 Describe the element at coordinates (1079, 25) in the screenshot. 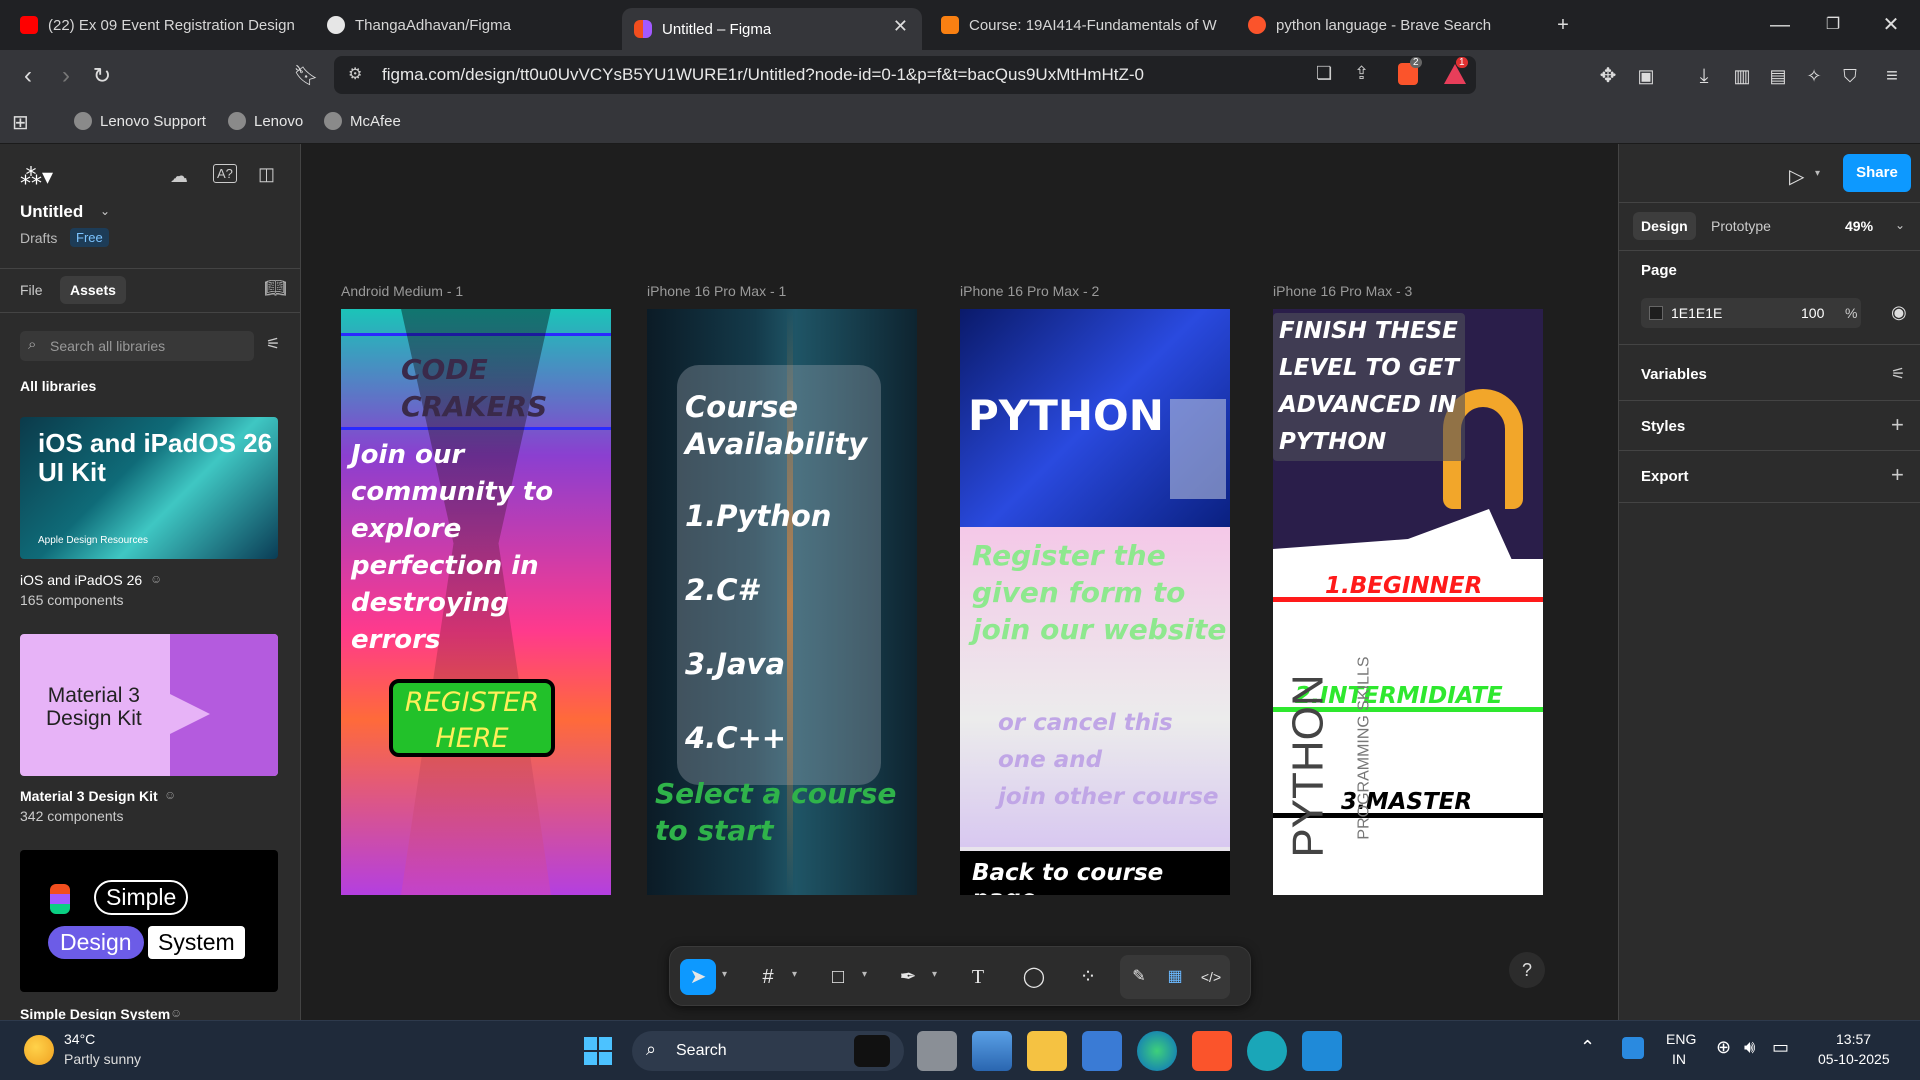

I see `tab-course: Course: 19AI414-Fundamentals of W` at that location.